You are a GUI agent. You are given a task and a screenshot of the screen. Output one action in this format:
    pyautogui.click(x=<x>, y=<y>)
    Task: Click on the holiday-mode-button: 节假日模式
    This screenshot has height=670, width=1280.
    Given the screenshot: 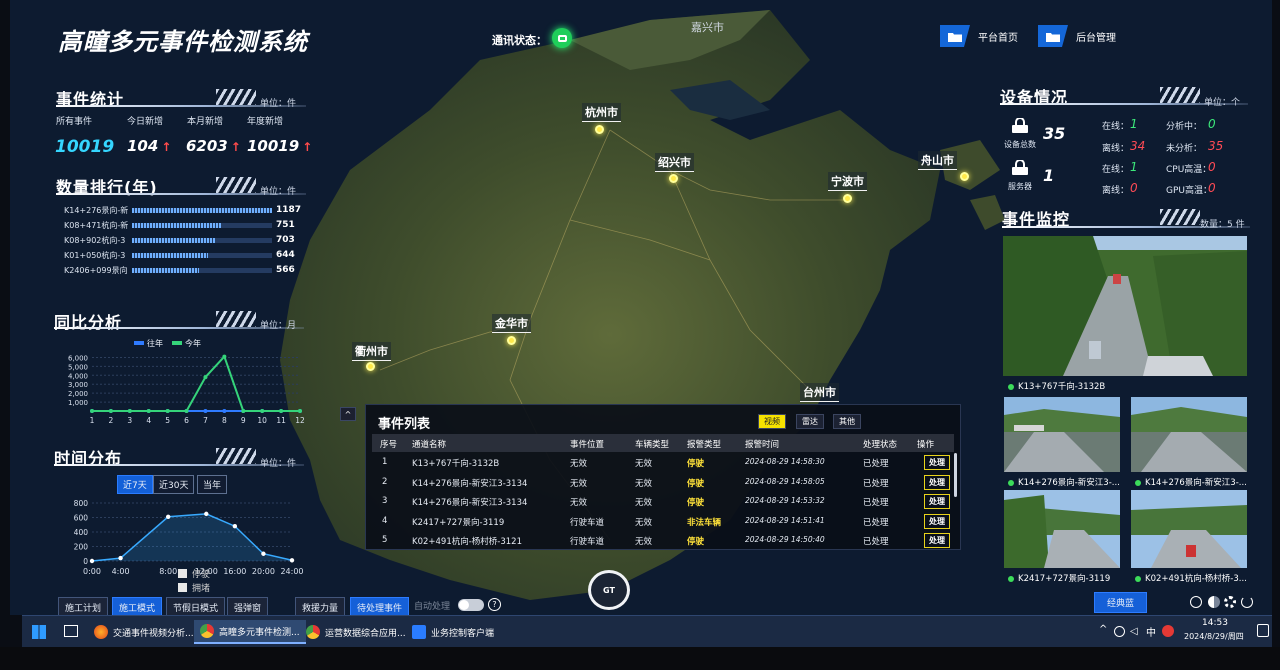 What is the action you would take?
    pyautogui.click(x=196, y=606)
    